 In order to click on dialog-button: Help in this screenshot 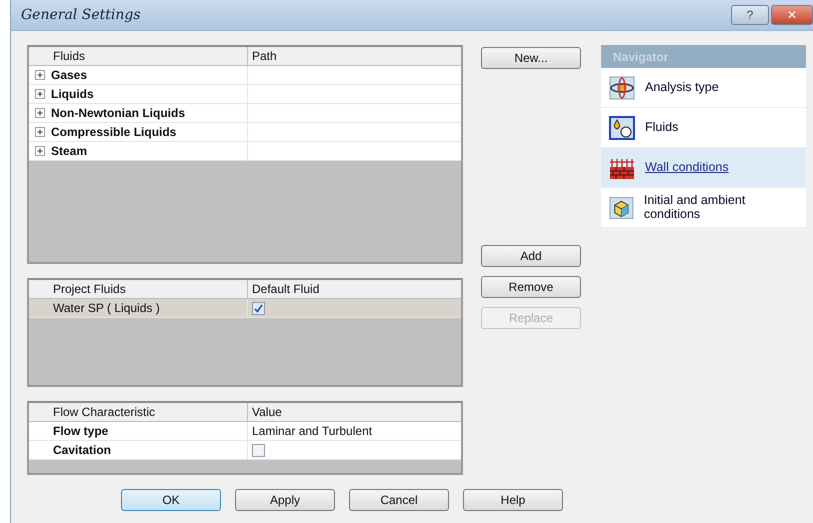, I will do `click(513, 500)`.